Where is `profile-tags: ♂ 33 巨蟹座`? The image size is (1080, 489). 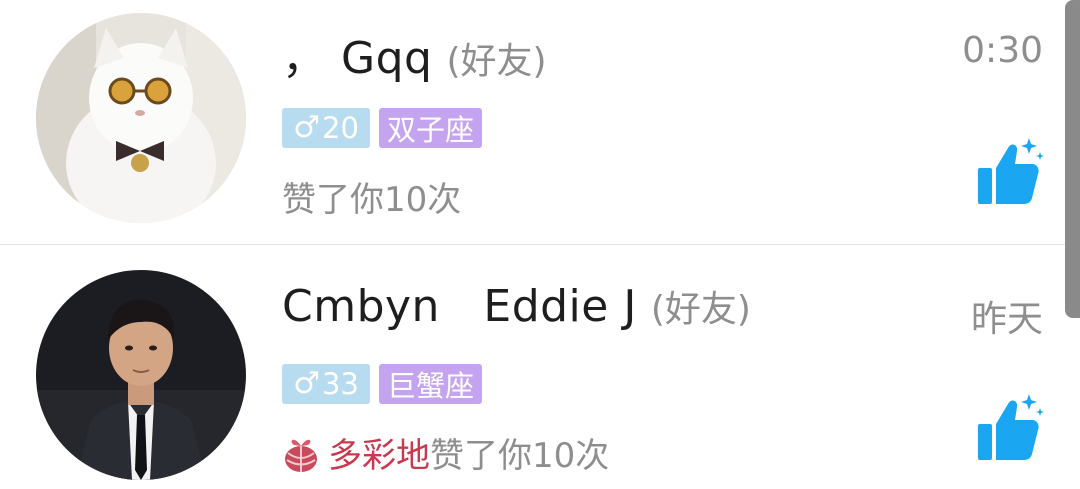 profile-tags: ♂ 33 巨蟹座 is located at coordinates (382, 384).